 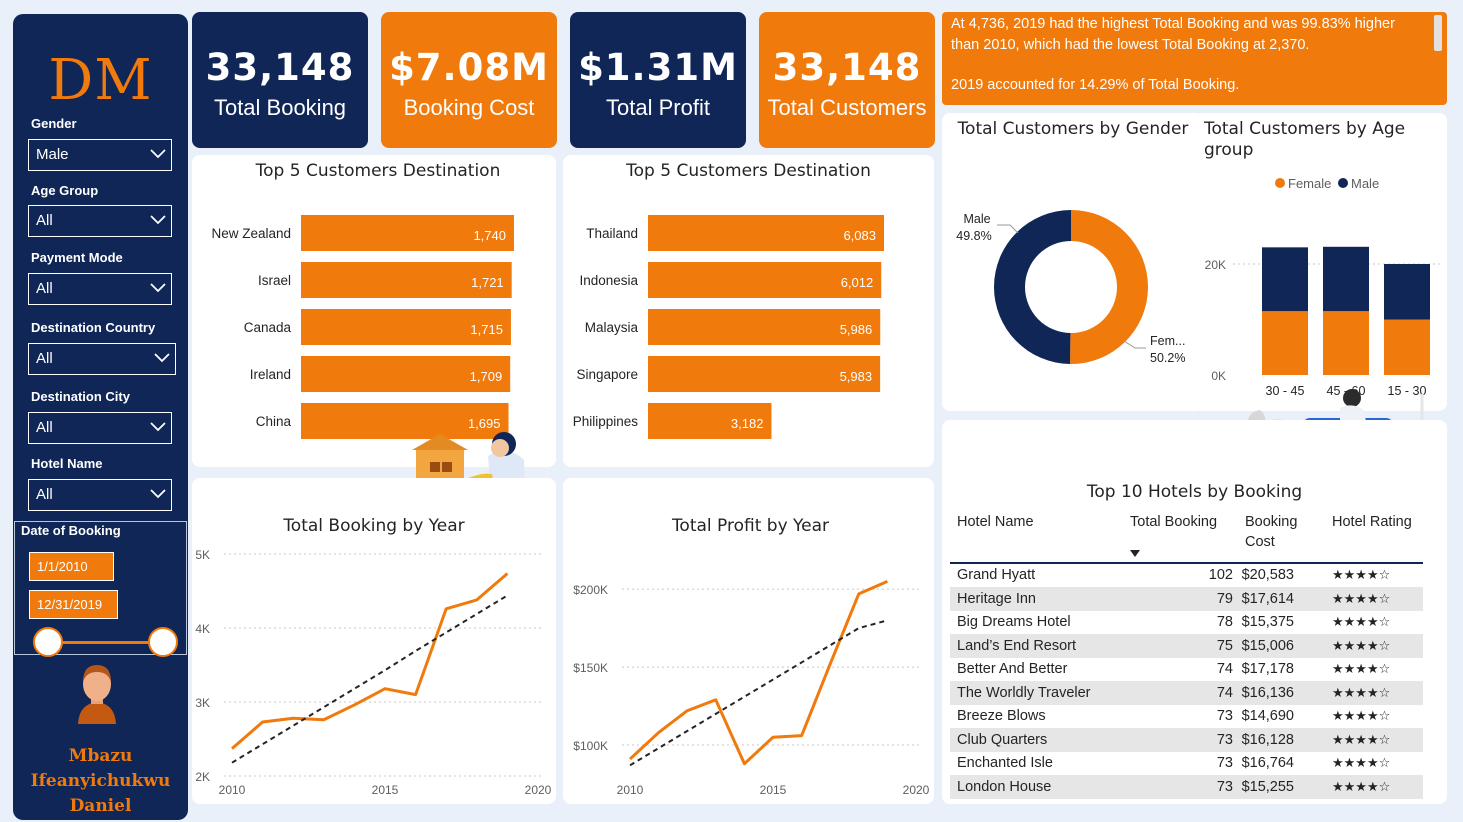 I want to click on scrollbar, so click(x=1438, y=33).